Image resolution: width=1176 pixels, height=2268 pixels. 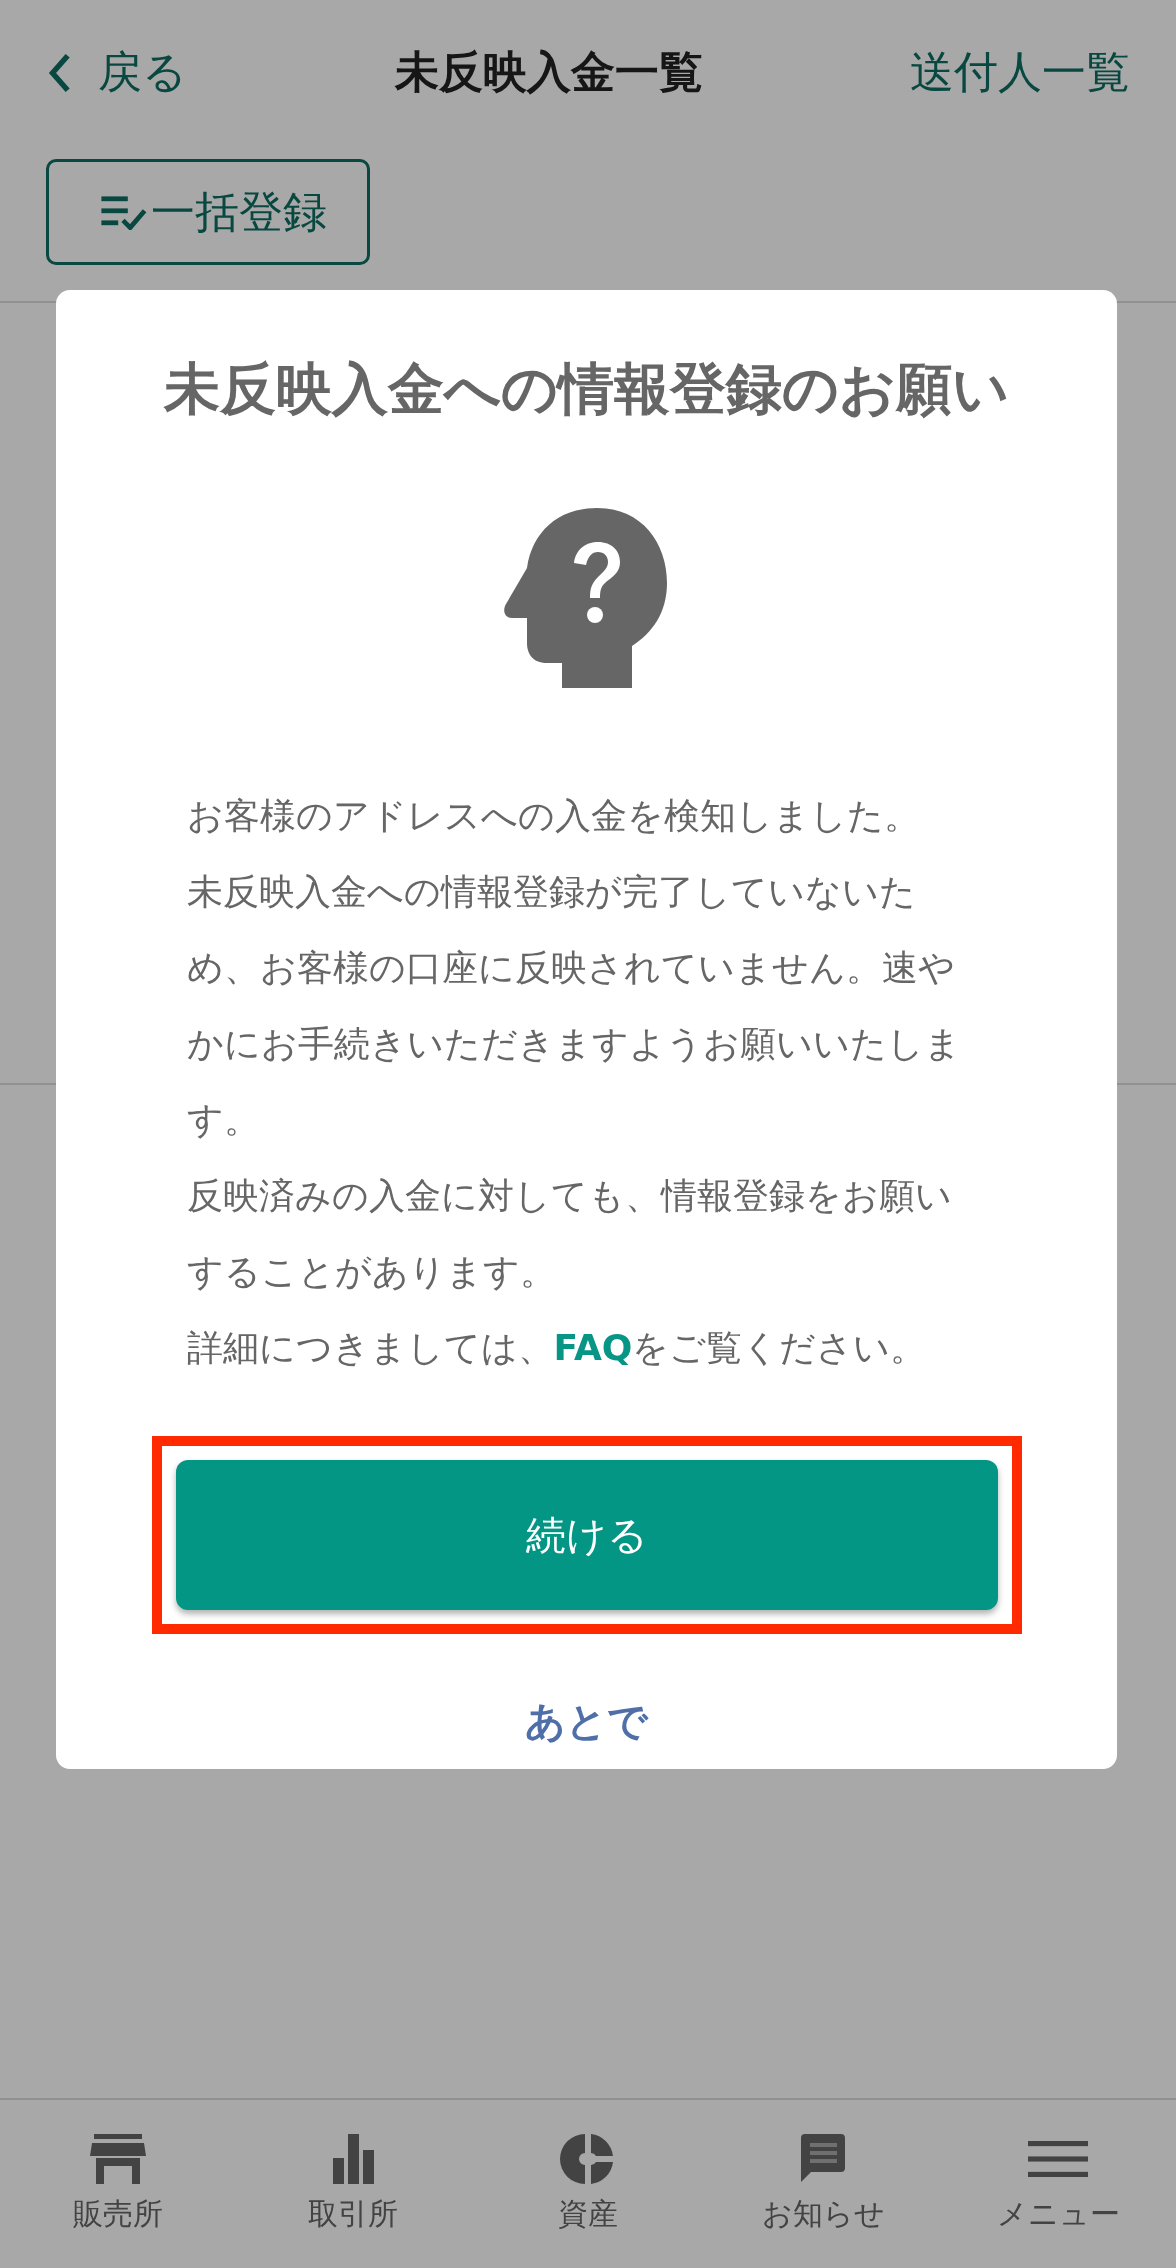 What do you see at coordinates (117, 2158) in the screenshot?
I see `store-icon` at bounding box center [117, 2158].